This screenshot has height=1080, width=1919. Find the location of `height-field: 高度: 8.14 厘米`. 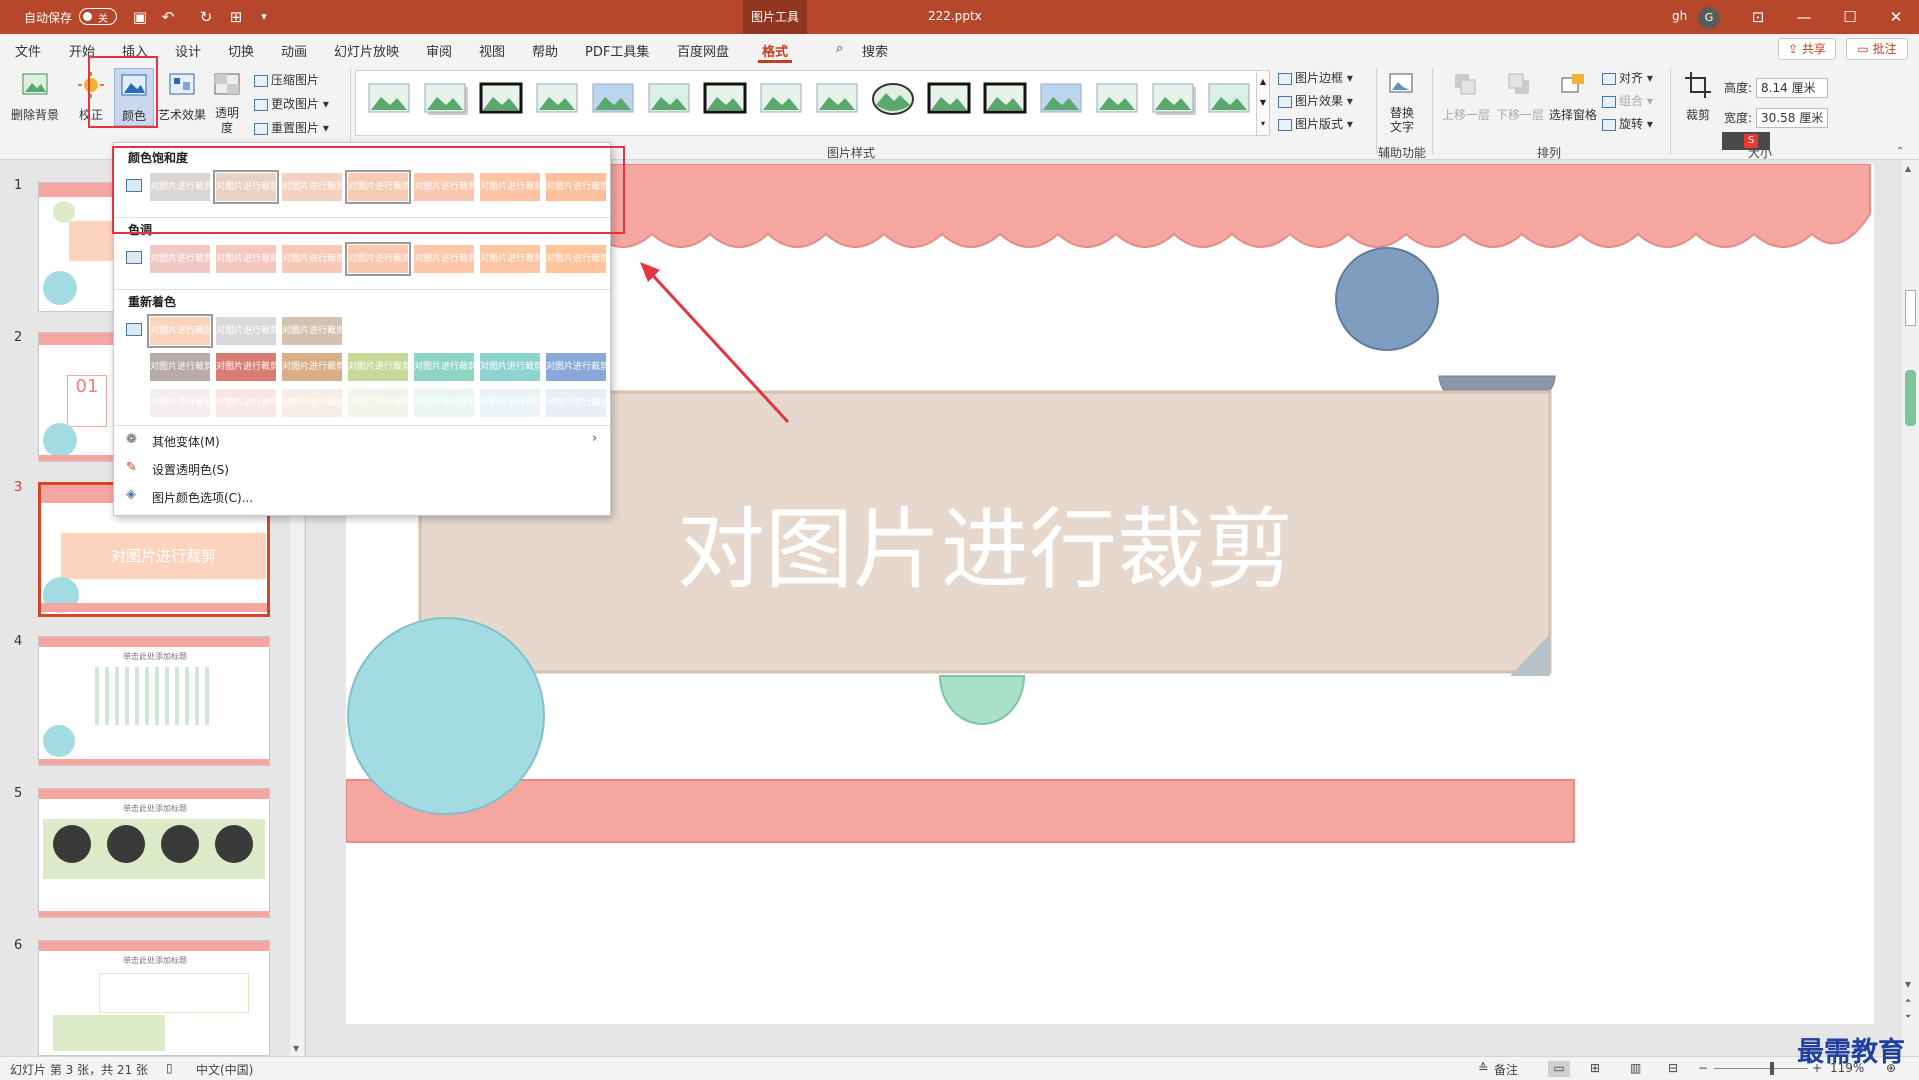

height-field: 高度: 8.14 厘米 is located at coordinates (1776, 88).